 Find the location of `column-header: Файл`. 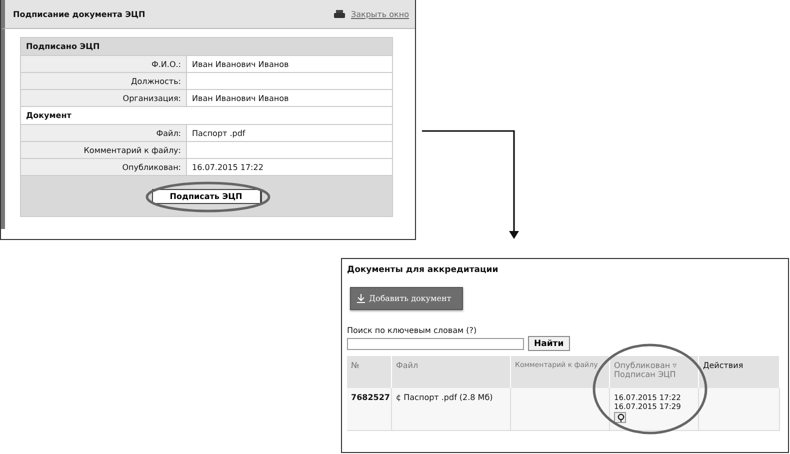

column-header: Файл is located at coordinates (408, 365).